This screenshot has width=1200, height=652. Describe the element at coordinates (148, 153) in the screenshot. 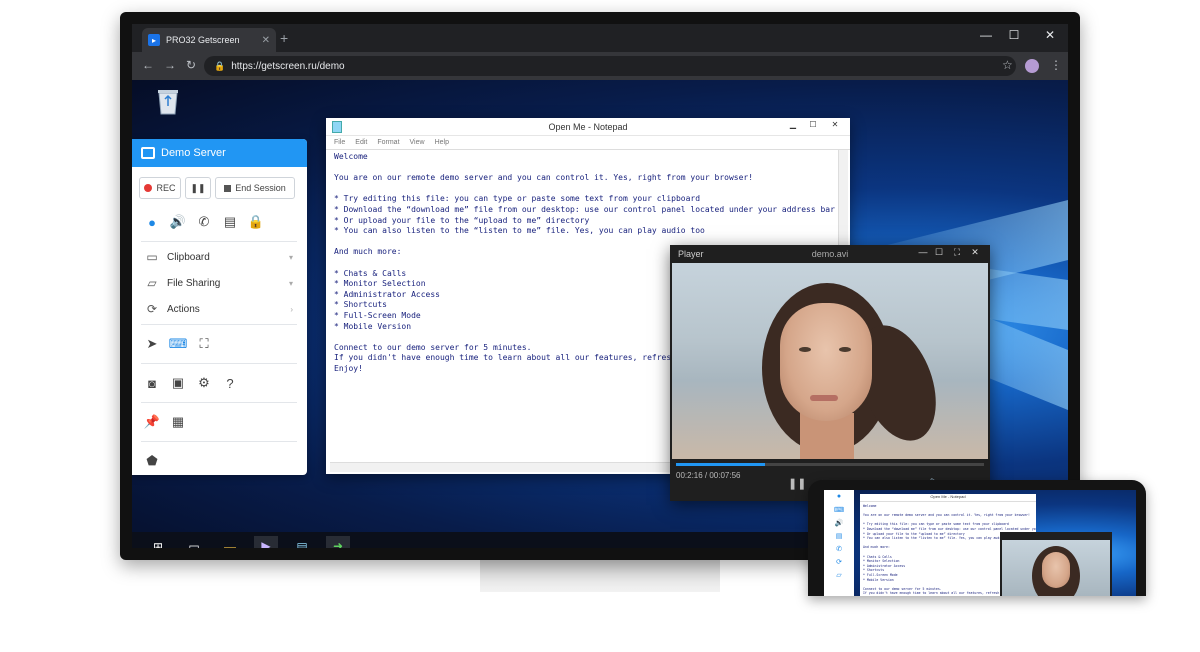

I see `connection-icon` at that location.